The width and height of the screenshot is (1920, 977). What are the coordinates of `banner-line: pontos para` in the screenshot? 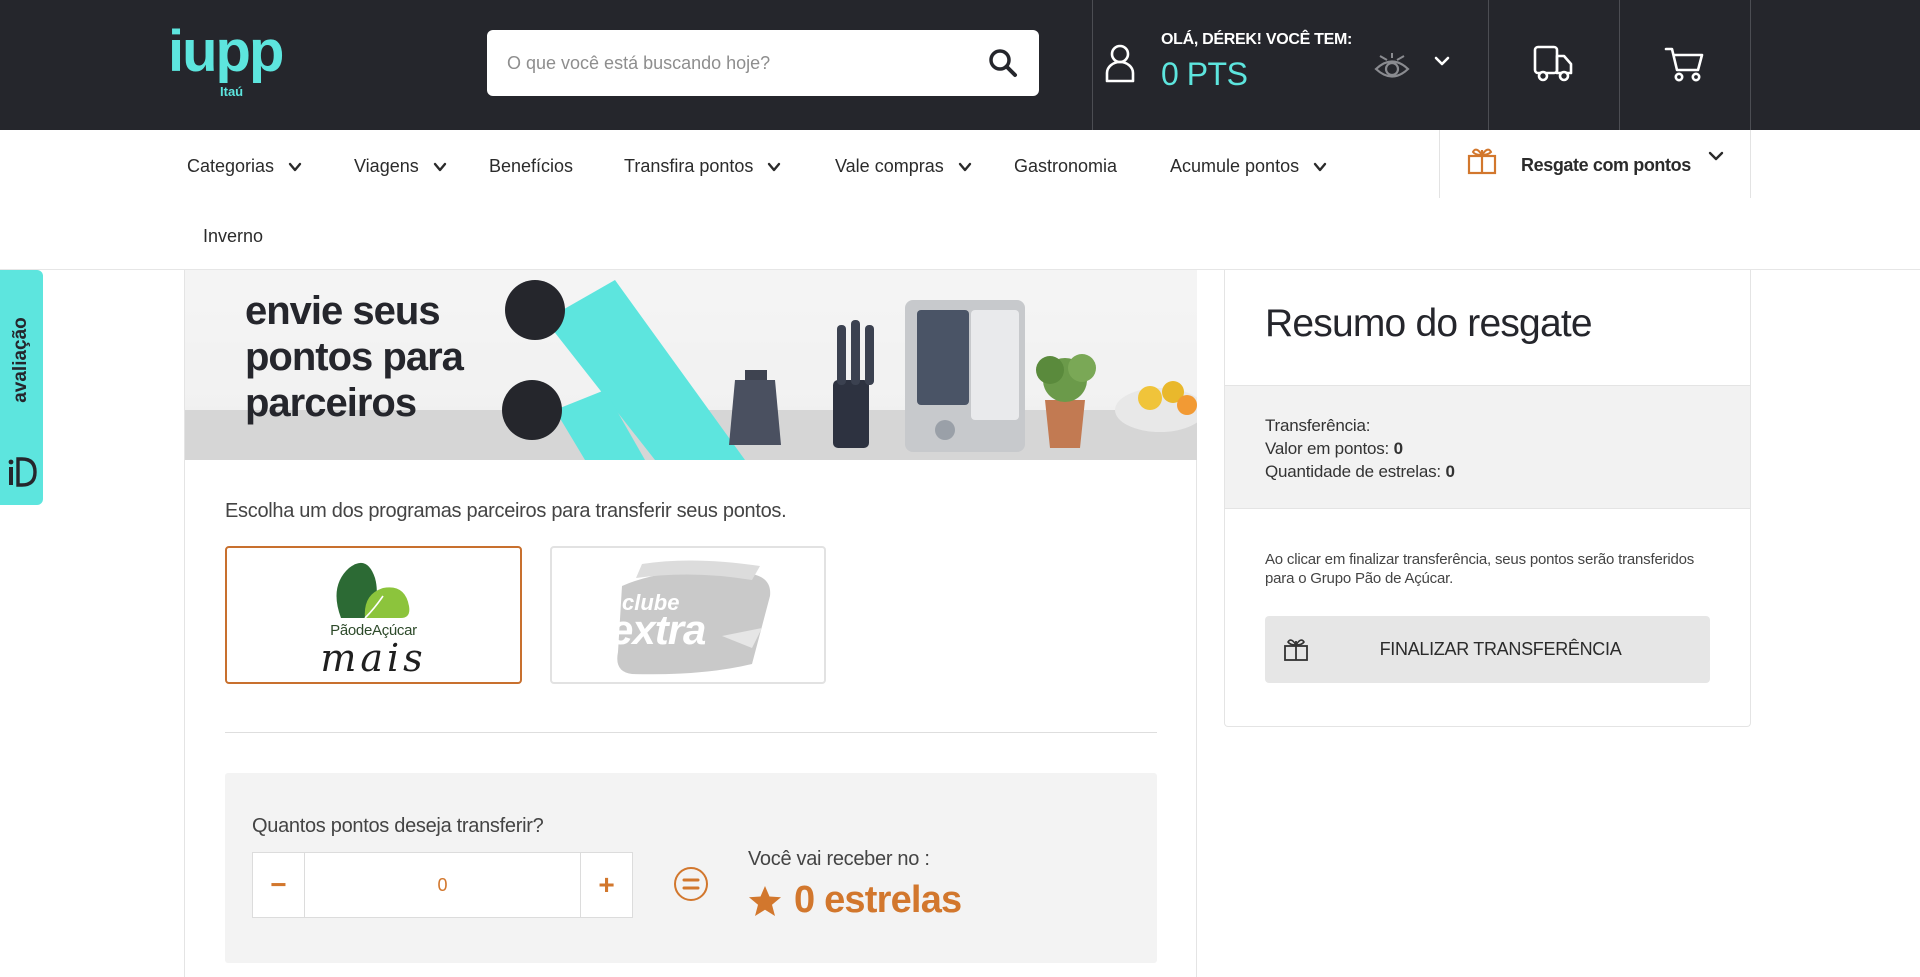 It's located at (354, 357).